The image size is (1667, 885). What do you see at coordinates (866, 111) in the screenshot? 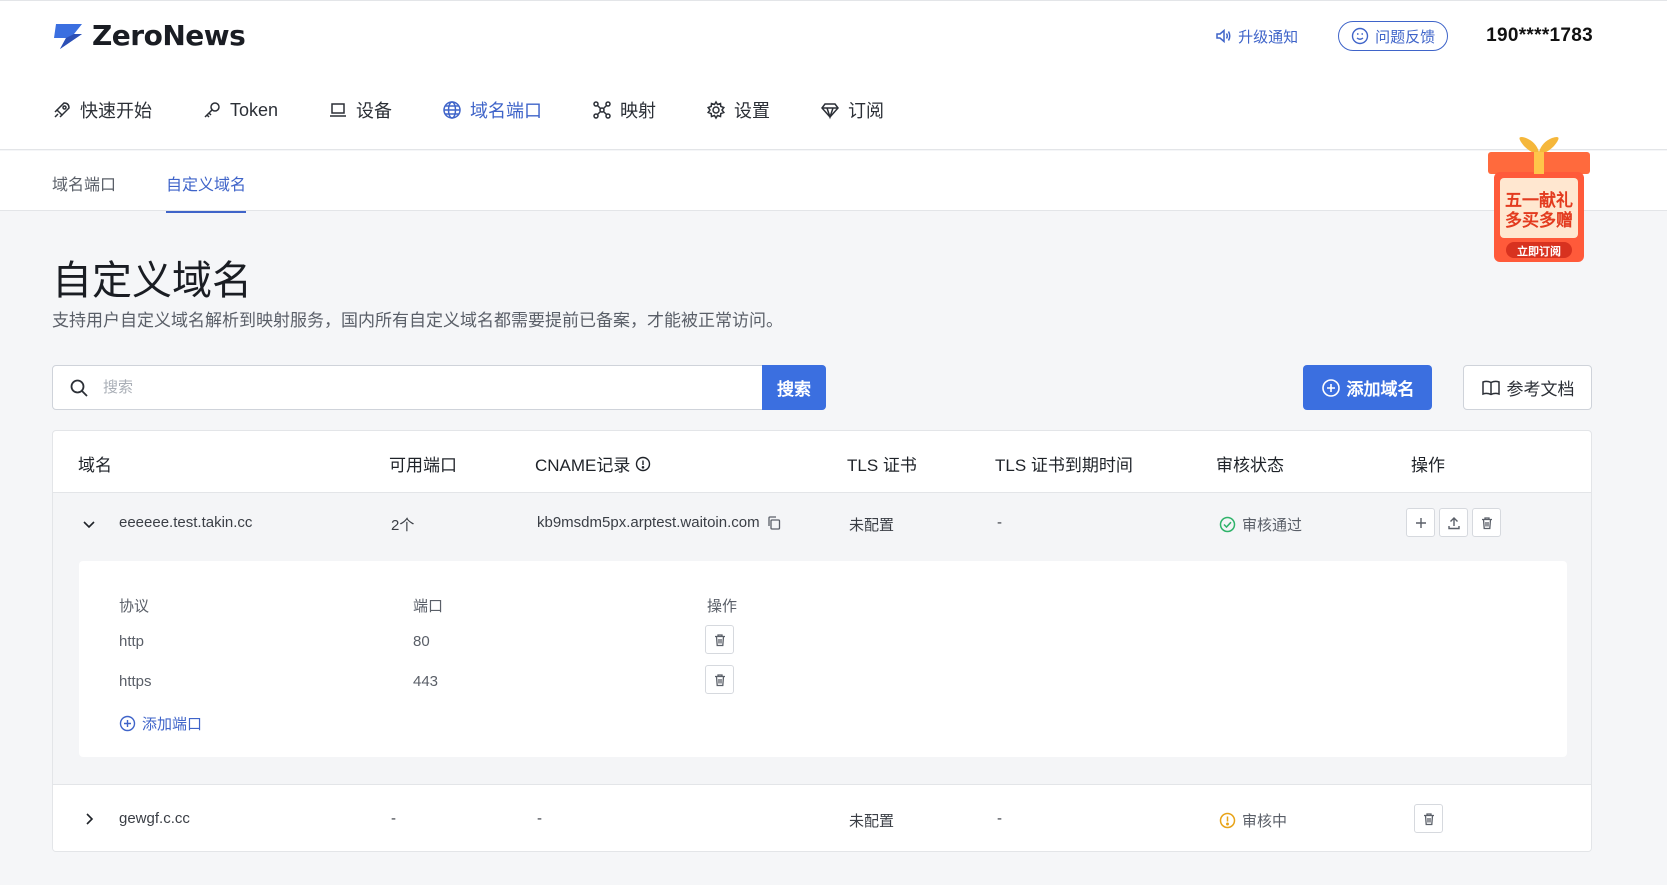
I see `nav-label: 订阅` at bounding box center [866, 111].